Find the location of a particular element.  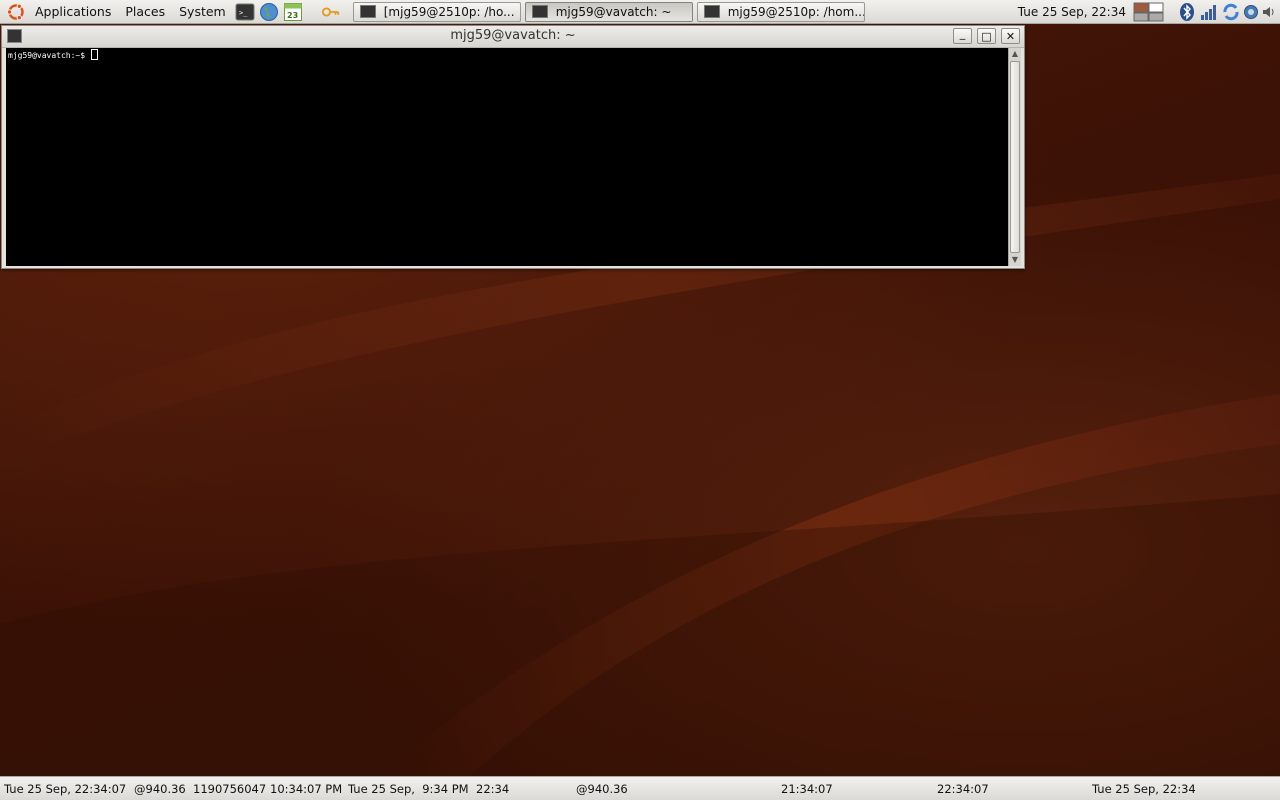

clock-applet: 10:34:07 PM is located at coordinates (306, 789).